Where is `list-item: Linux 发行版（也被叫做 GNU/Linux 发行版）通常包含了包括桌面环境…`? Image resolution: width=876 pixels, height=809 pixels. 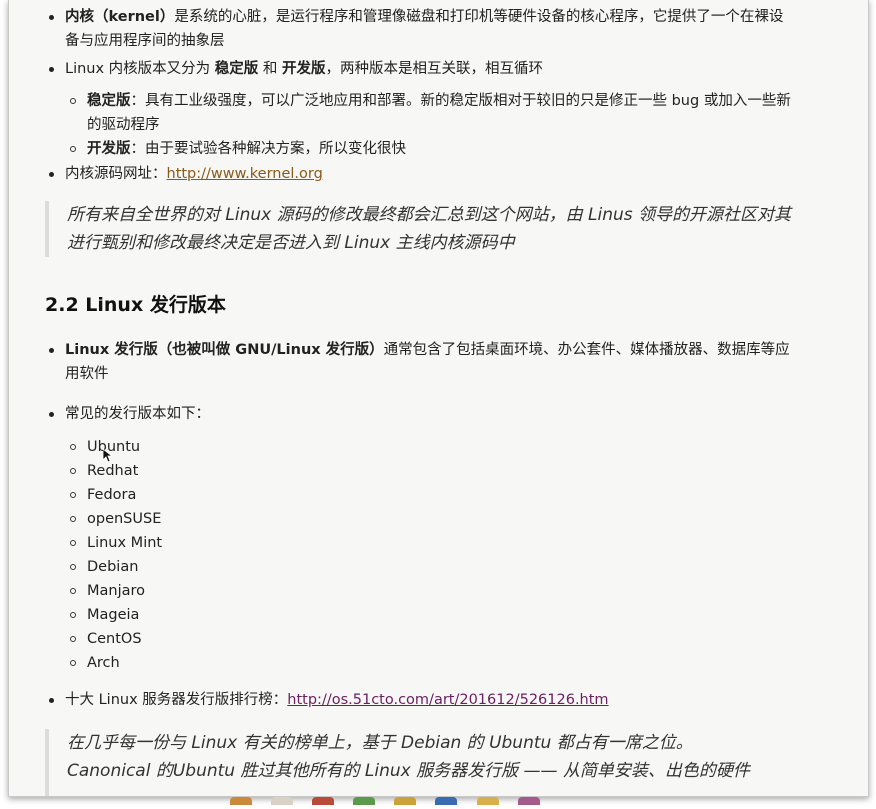
list-item: Linux 发行版（也被叫做 GNU/Linux 发行版）通常包含了包括桌面环境… is located at coordinates (417, 362).